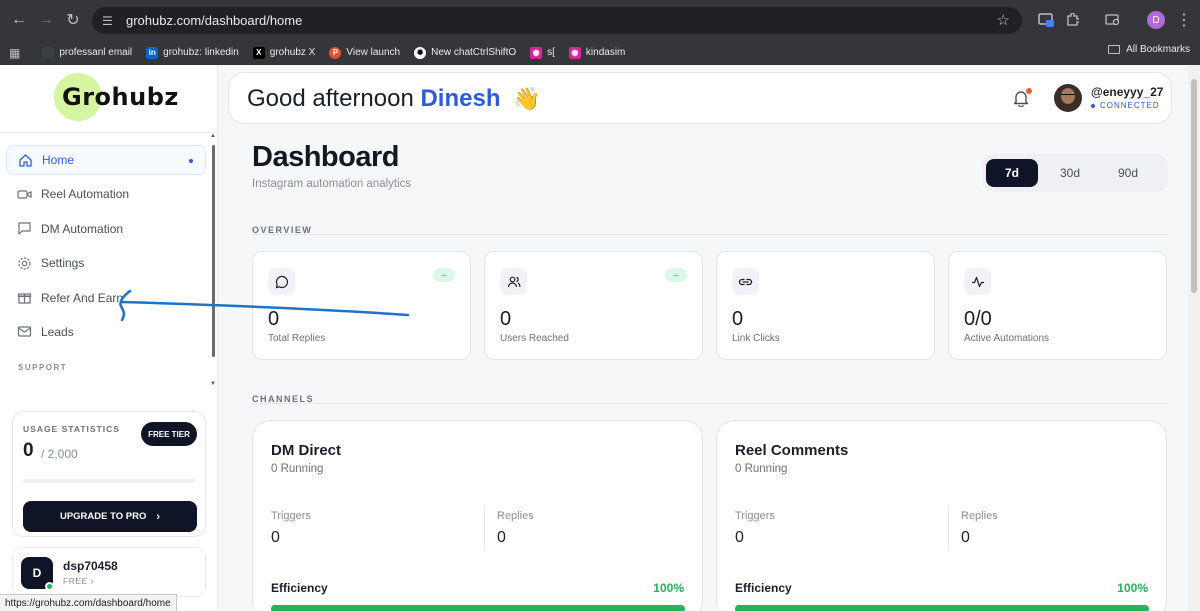 The image size is (1200, 611). What do you see at coordinates (103, 516) in the screenshot?
I see `upgrade-label: UPGRADE TO PRO` at bounding box center [103, 516].